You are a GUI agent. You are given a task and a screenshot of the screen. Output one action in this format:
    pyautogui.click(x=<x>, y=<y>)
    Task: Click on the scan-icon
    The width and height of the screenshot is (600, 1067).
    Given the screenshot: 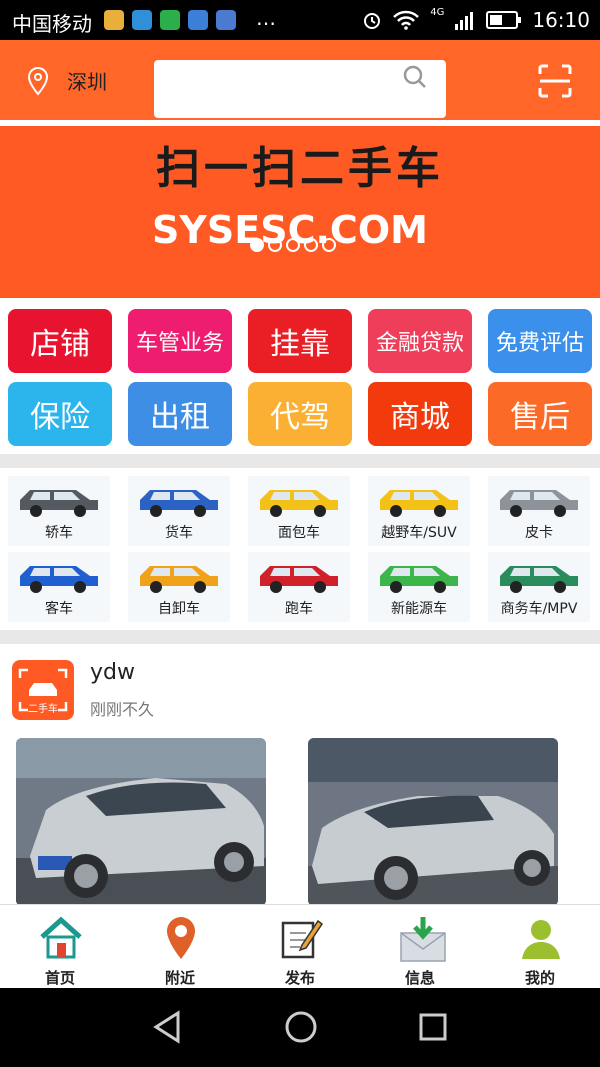 What is the action you would take?
    pyautogui.click(x=555, y=81)
    